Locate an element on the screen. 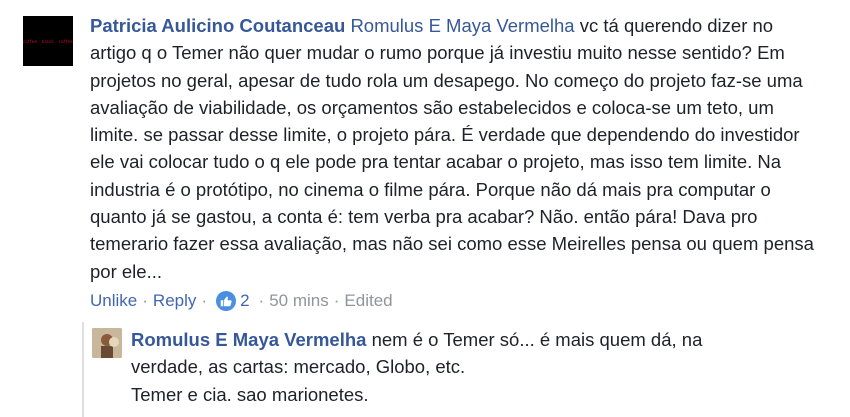  unlike-link: Unlike is located at coordinates (113, 301).